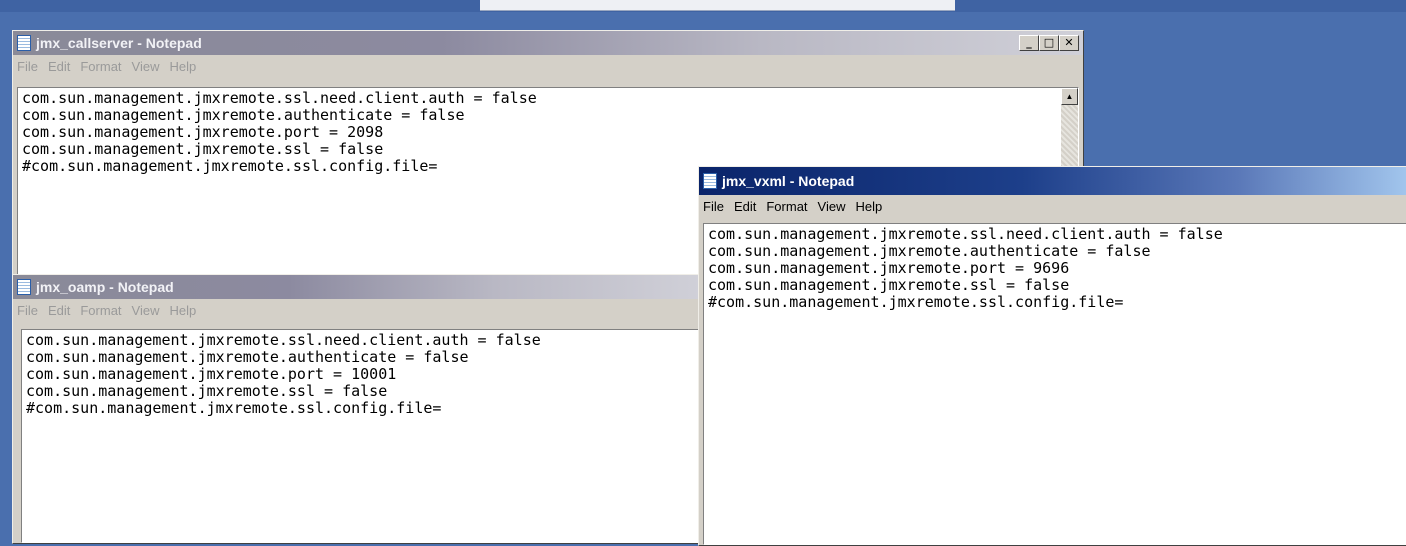  I want to click on menubar-oamp: File Edit Format View Help, so click(357, 310).